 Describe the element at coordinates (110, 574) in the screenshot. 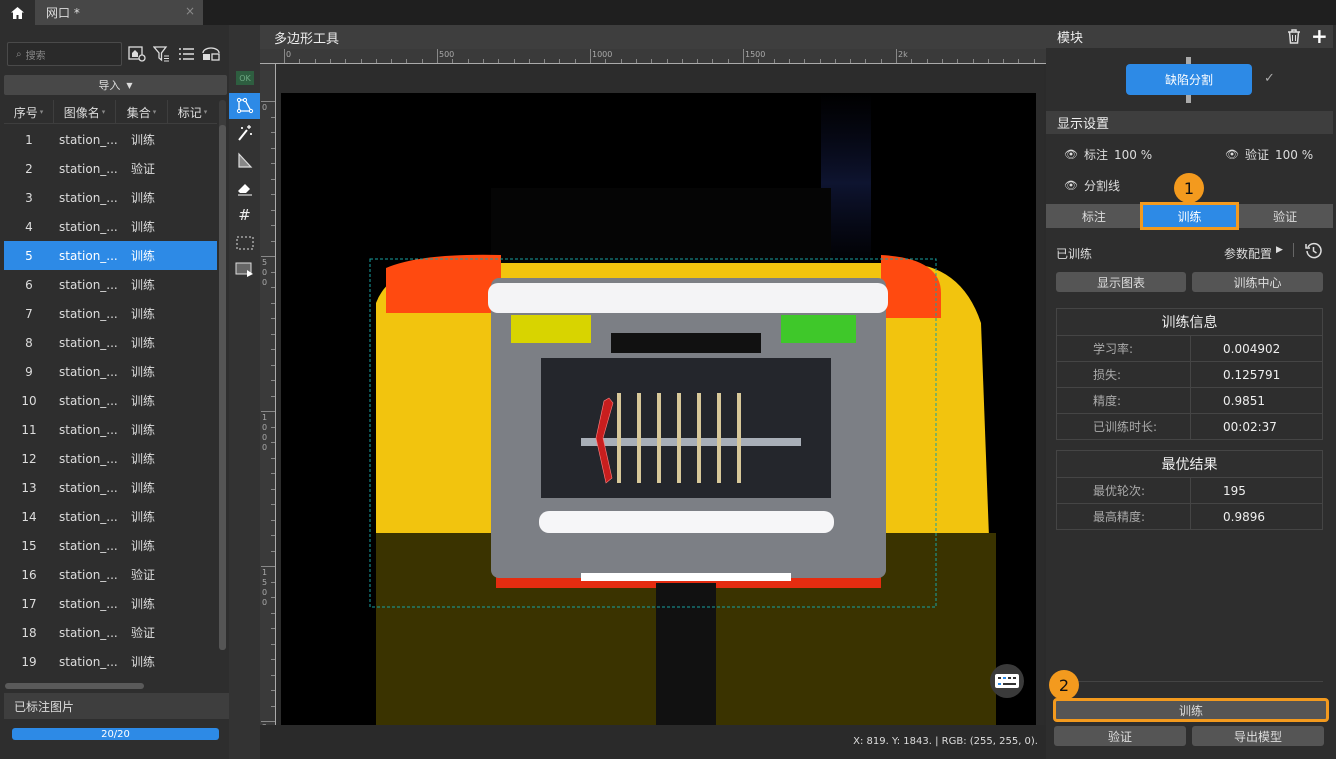

I see `table-row: 16 station_... 验证` at that location.